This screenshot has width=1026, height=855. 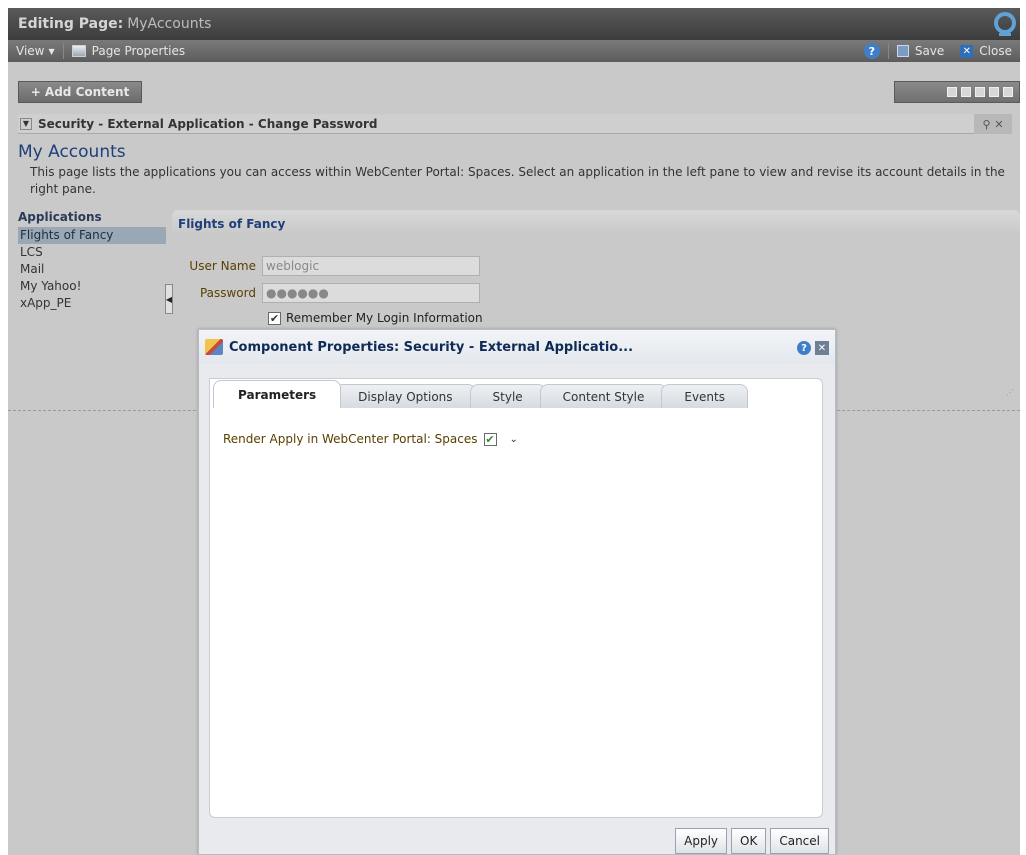 I want to click on add-content-button: + Add Content, so click(x=80, y=92).